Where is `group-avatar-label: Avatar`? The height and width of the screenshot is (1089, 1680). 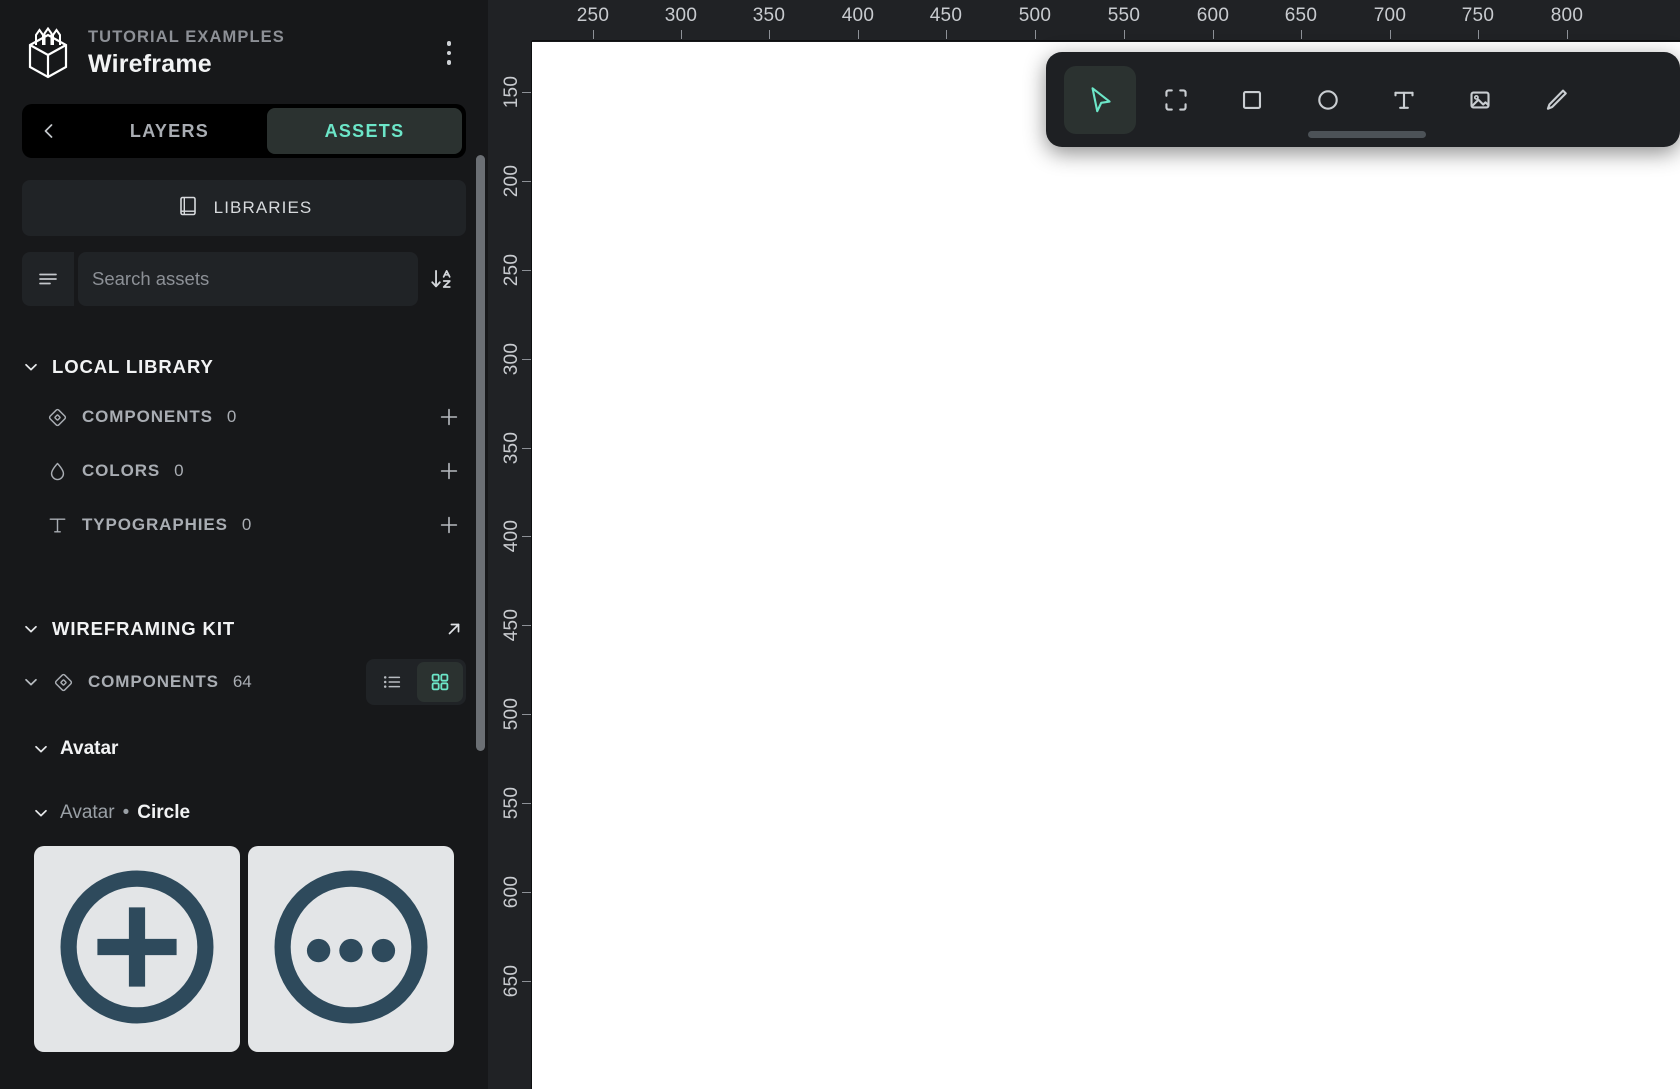 group-avatar-label: Avatar is located at coordinates (89, 748).